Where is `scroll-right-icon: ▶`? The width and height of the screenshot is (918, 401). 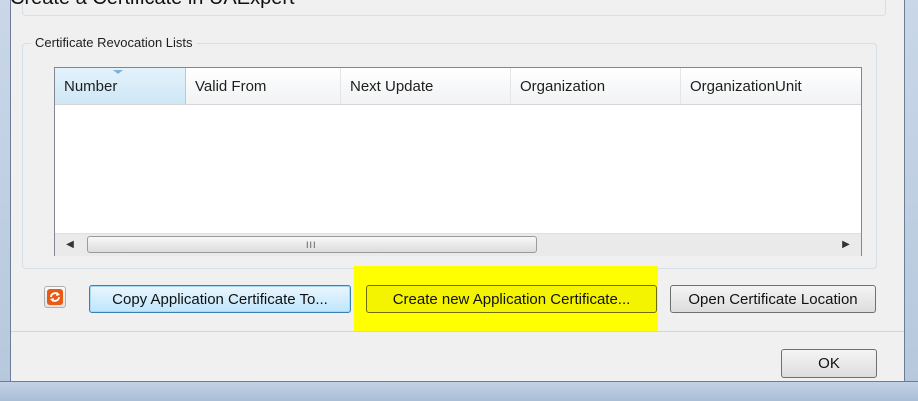
scroll-right-icon: ▶ is located at coordinates (846, 245).